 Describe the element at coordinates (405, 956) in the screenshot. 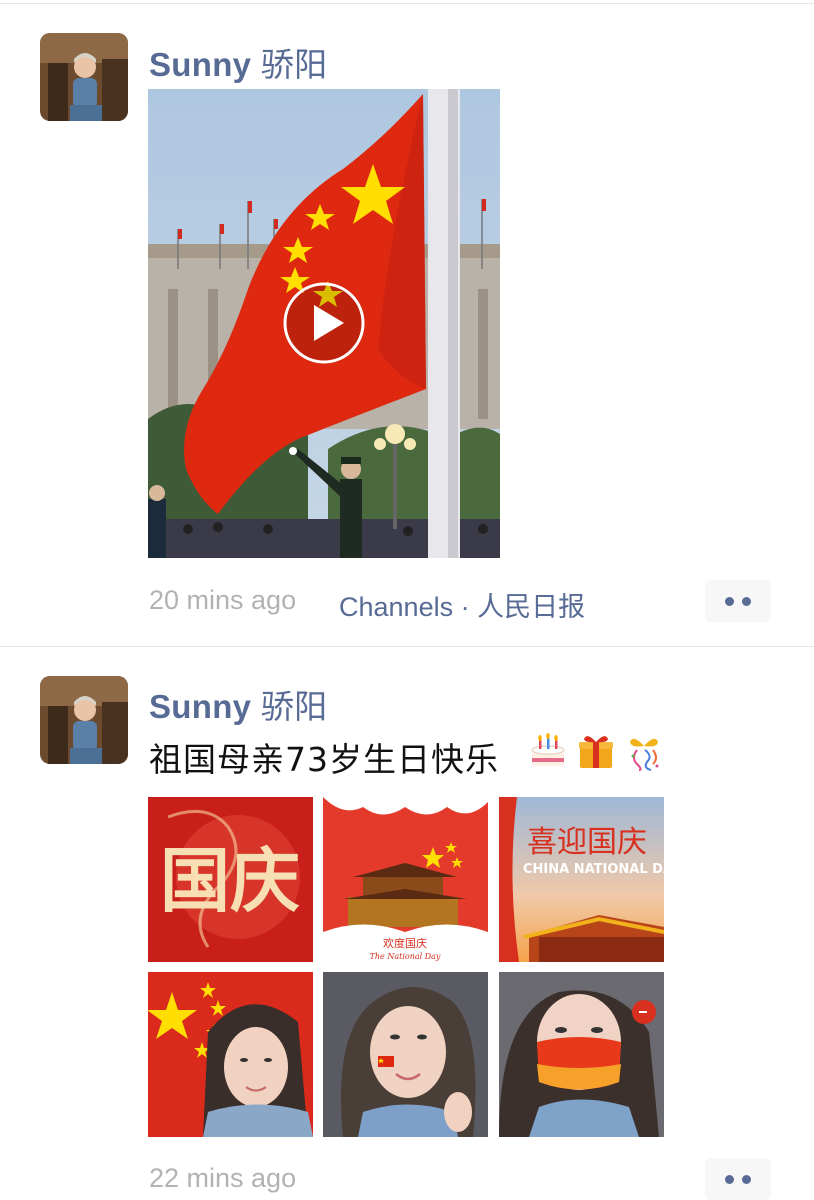

I see `image-subcaption: The National Day` at that location.